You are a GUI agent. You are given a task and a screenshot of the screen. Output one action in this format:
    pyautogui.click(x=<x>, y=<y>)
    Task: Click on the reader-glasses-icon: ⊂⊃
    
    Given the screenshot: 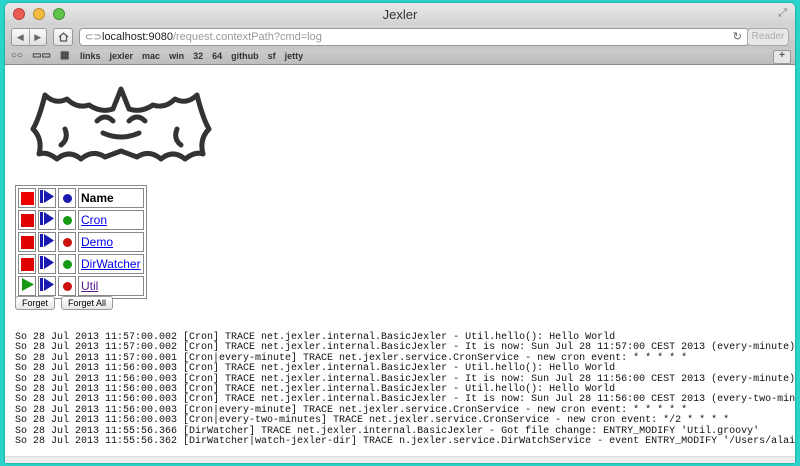 What is the action you would take?
    pyautogui.click(x=93, y=37)
    